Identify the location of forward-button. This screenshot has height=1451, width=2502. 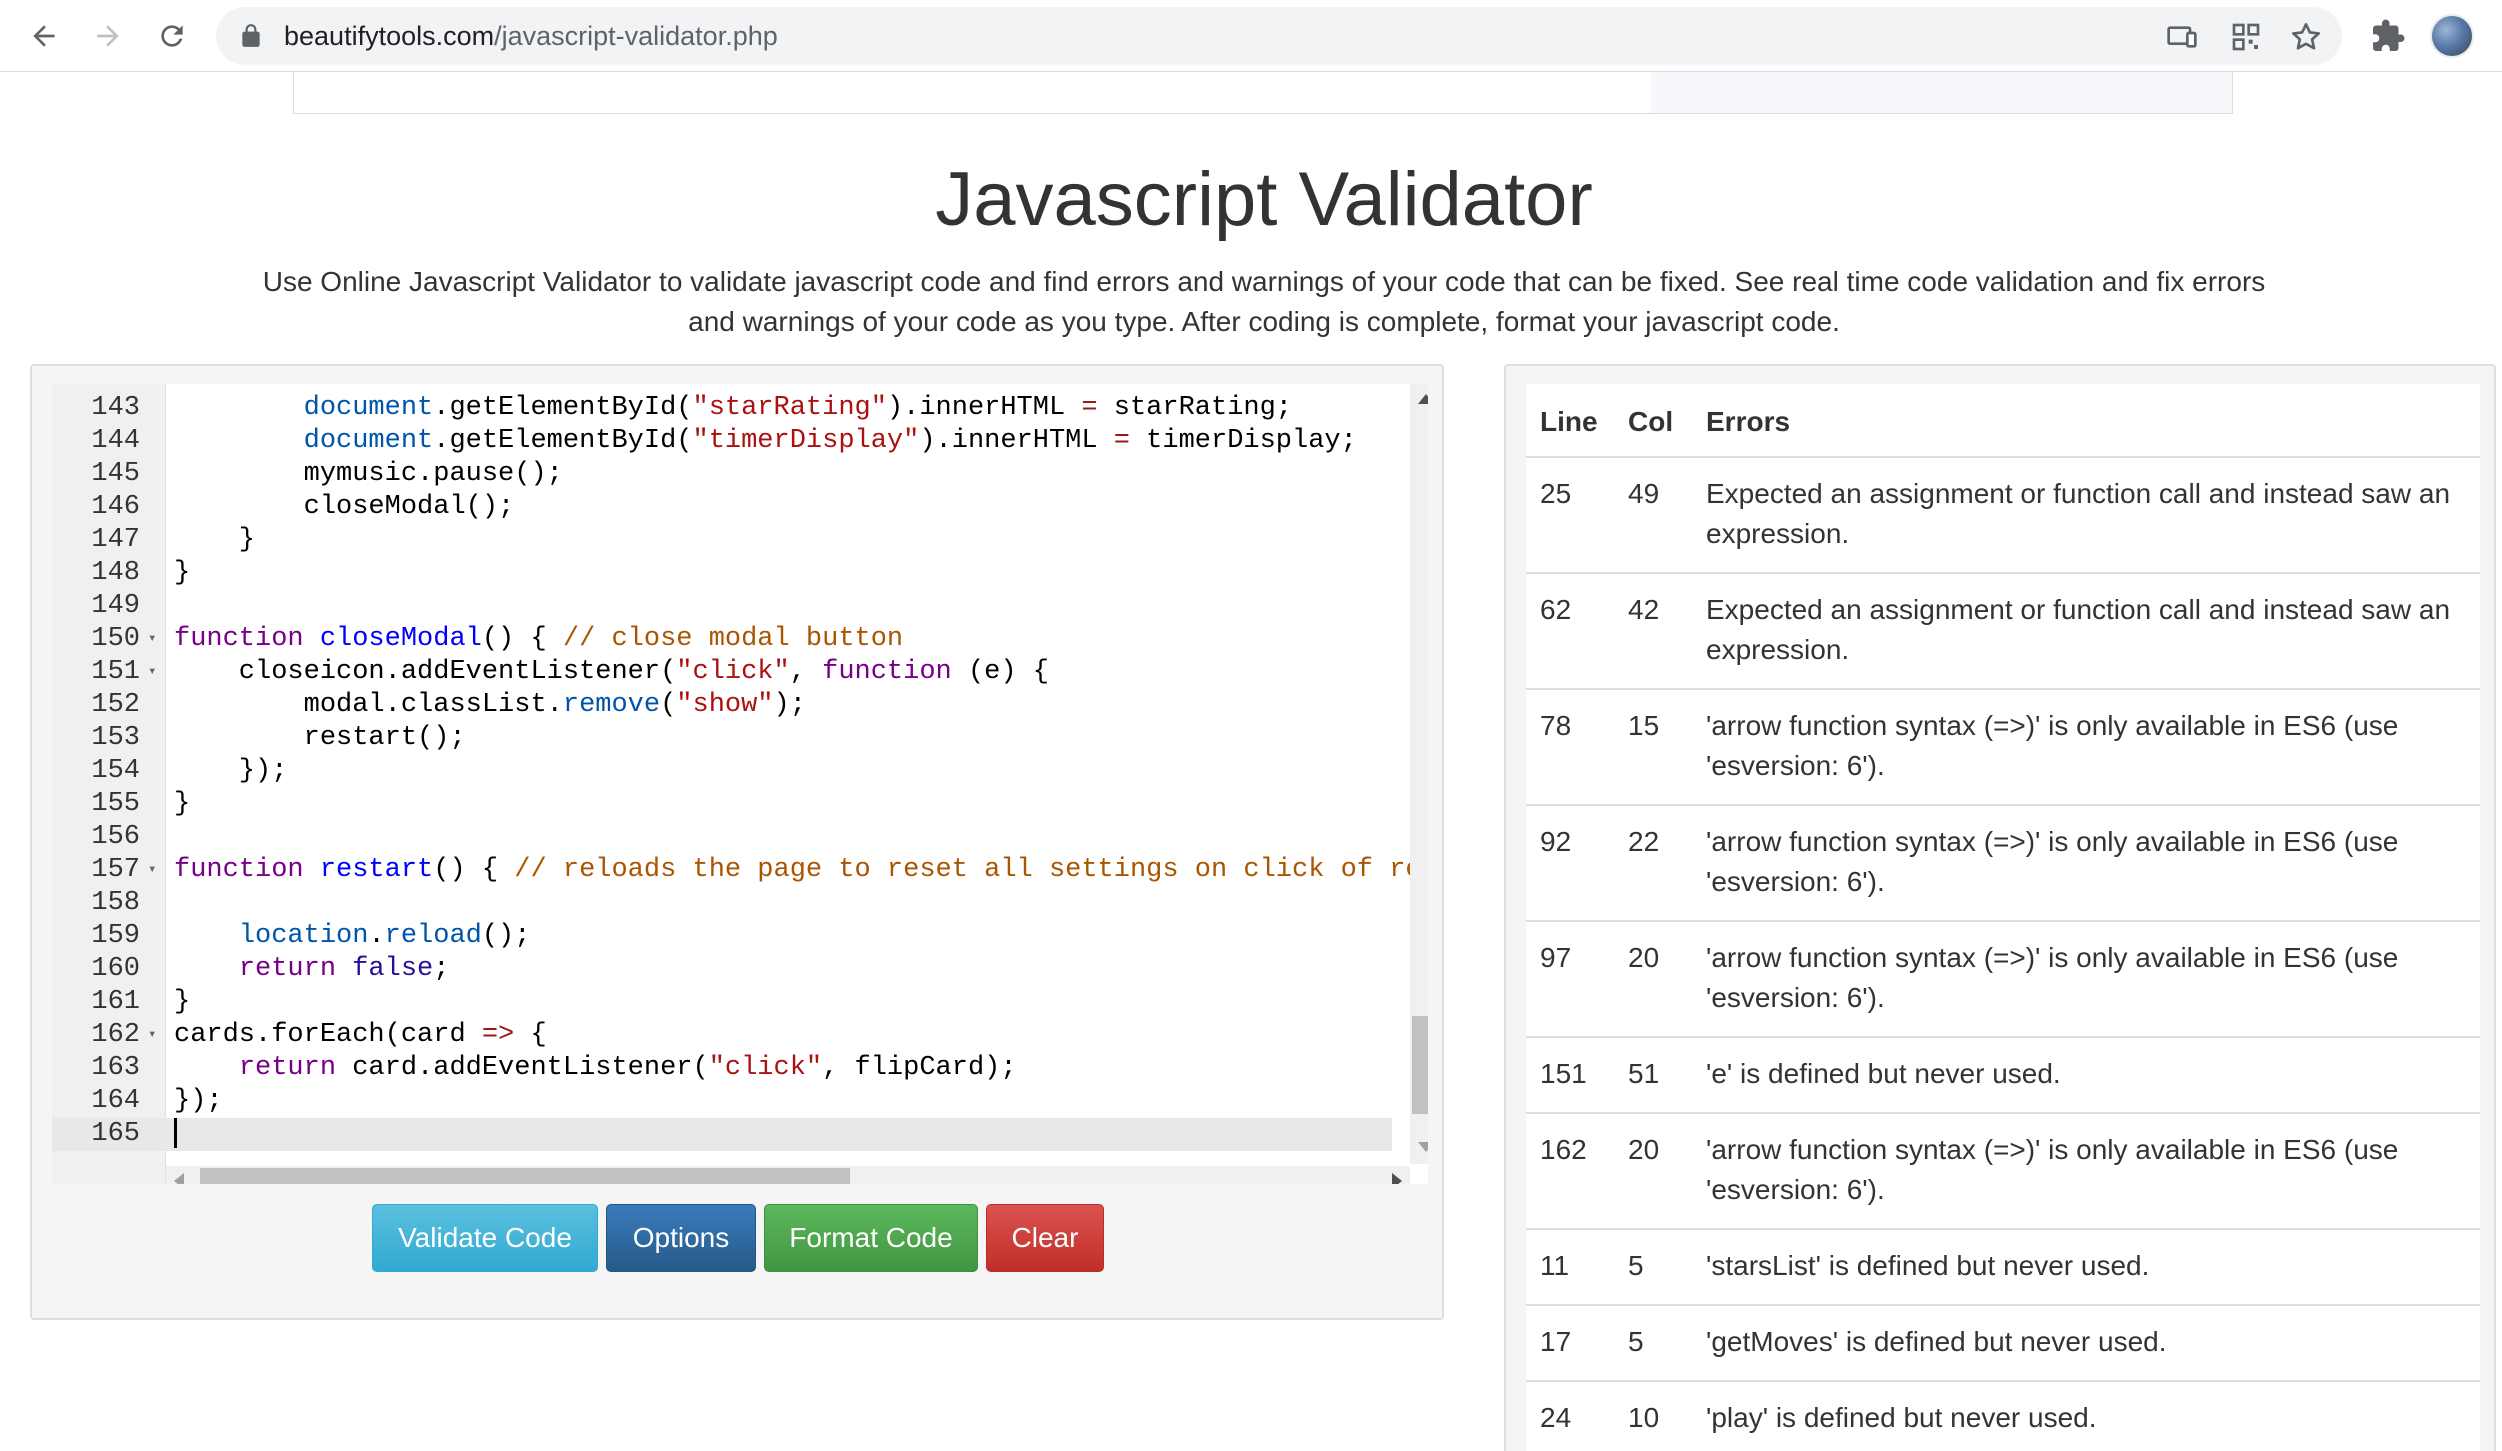
(108, 36).